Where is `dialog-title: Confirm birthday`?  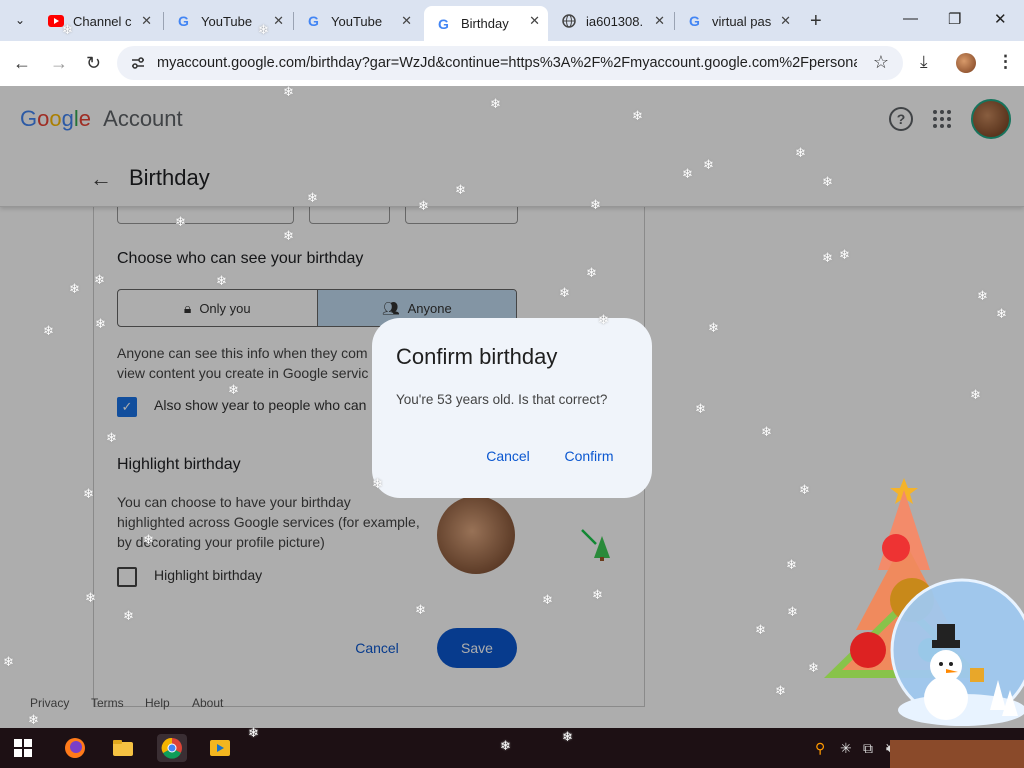
dialog-title: Confirm birthday is located at coordinates (477, 356).